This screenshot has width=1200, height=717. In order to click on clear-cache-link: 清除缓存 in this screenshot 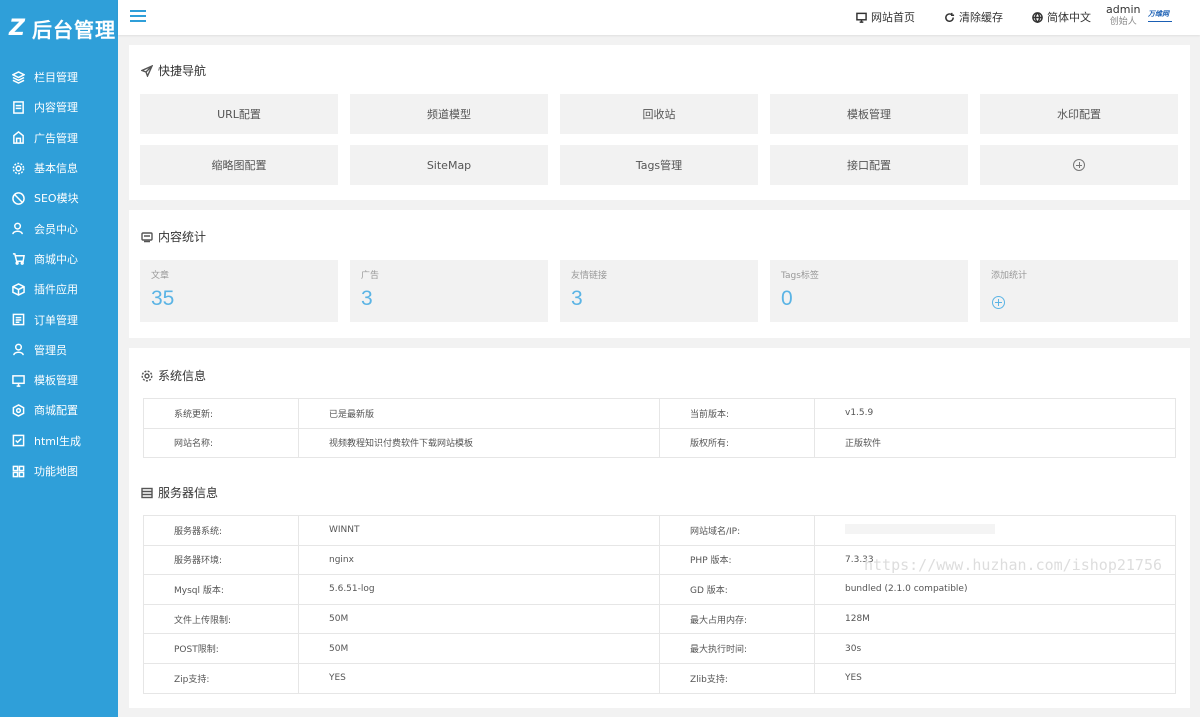, I will do `click(973, 17)`.